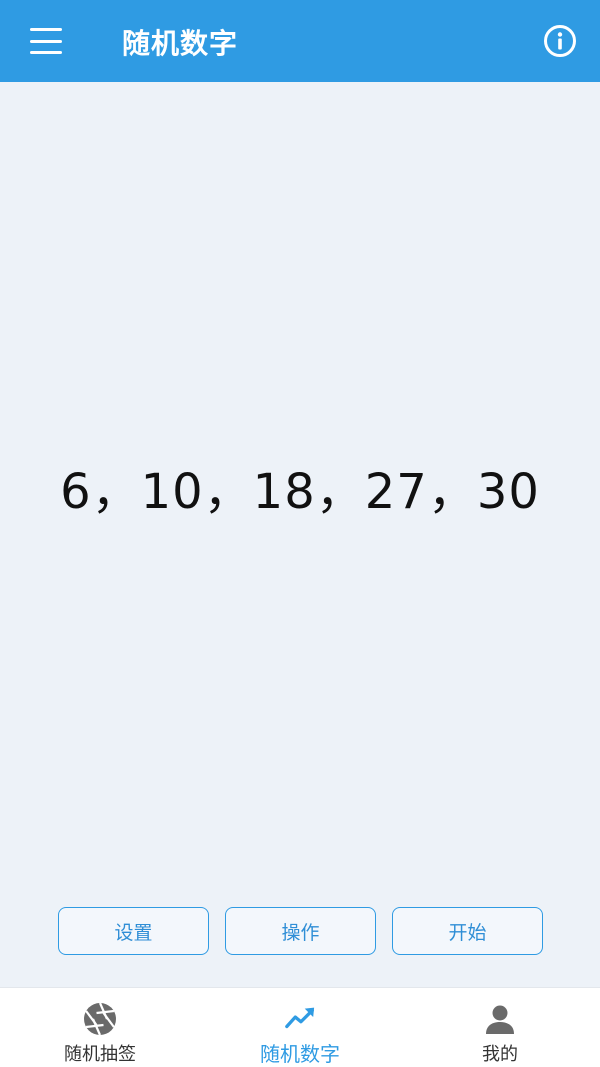  Describe the element at coordinates (560, 41) in the screenshot. I see `info-icon` at that location.